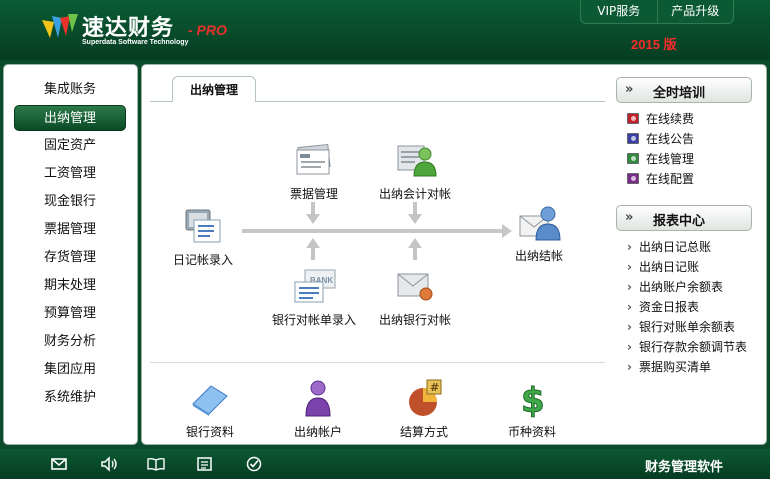 The width and height of the screenshot is (770, 479). What do you see at coordinates (684, 467) in the screenshot?
I see `footer-title: 财务管理软件` at bounding box center [684, 467].